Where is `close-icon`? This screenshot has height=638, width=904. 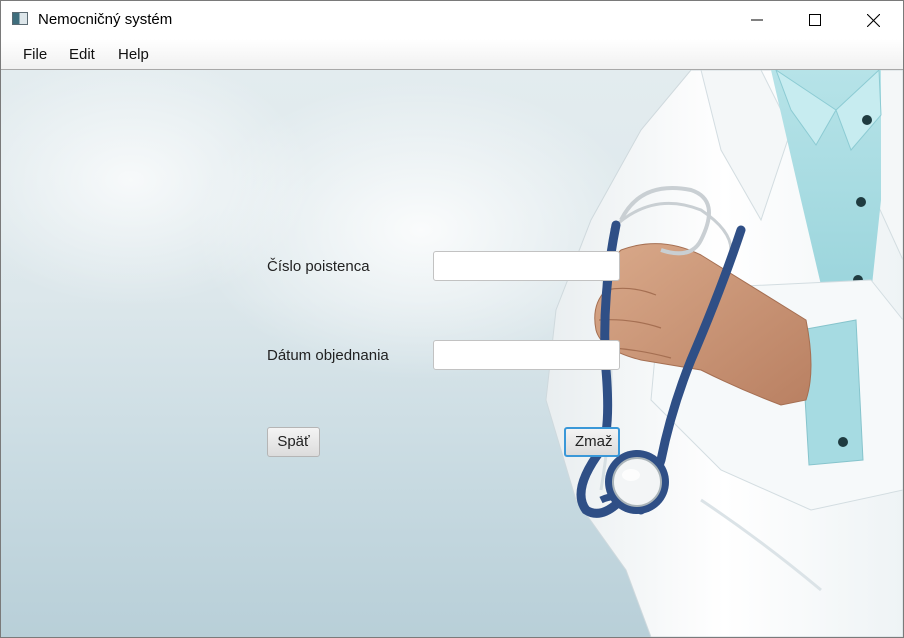
close-icon is located at coordinates (873, 20).